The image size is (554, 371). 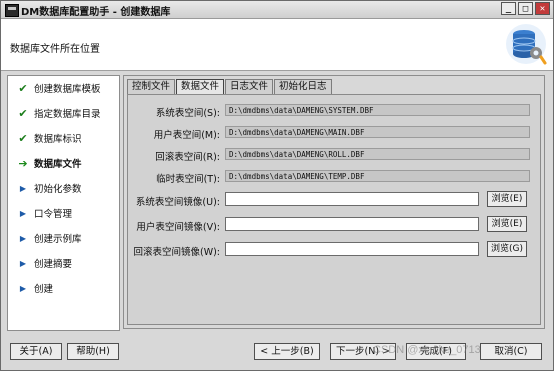 I want to click on step-label: 初始化参数, so click(x=58, y=189).